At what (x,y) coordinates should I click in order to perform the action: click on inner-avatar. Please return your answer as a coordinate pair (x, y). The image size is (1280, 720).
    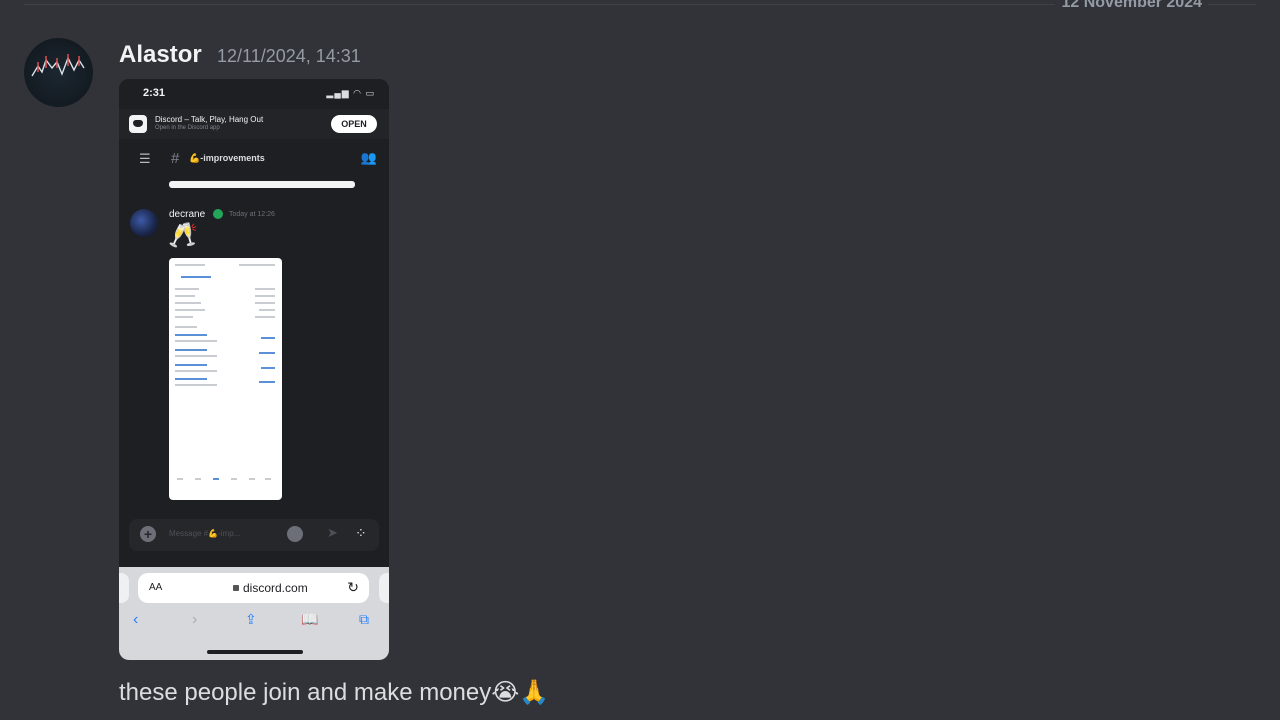
    Looking at the image, I should click on (144, 223).